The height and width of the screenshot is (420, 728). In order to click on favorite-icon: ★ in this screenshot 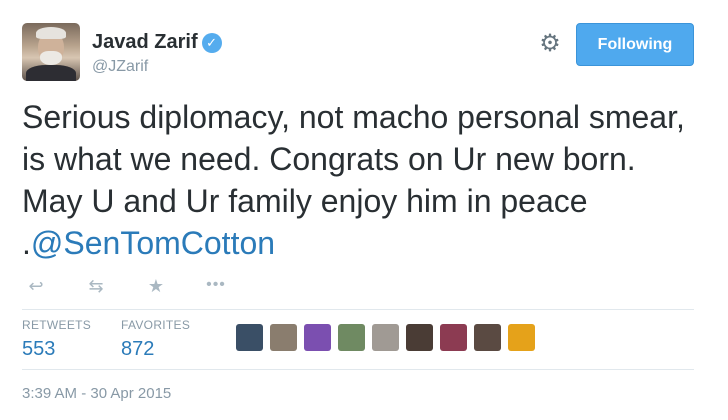, I will do `click(156, 286)`.